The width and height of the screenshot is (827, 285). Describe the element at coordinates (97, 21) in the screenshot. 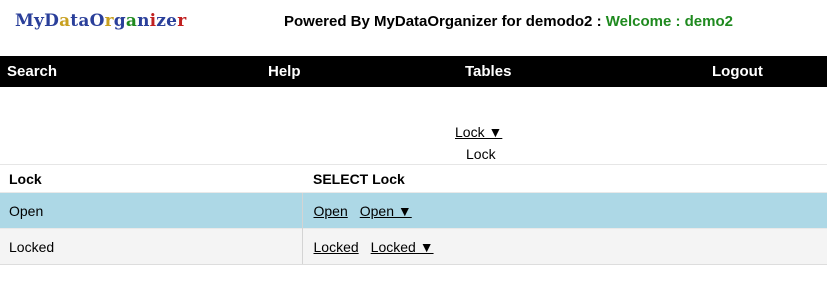

I see `logo-letter: O` at that location.